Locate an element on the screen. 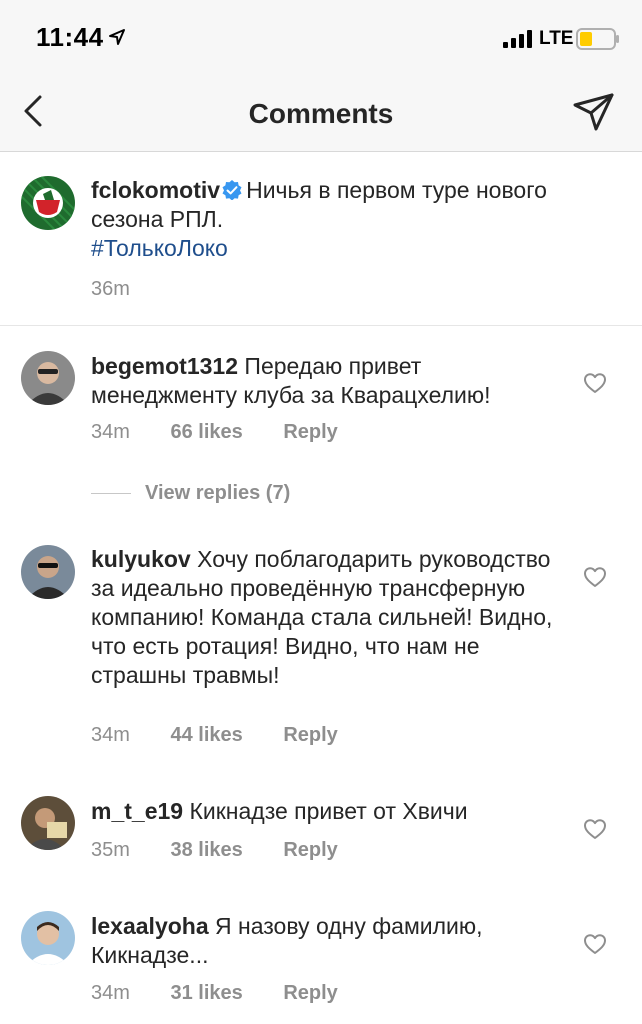 The image size is (642, 1024). comment-likes: 66 likes is located at coordinates (206, 432).